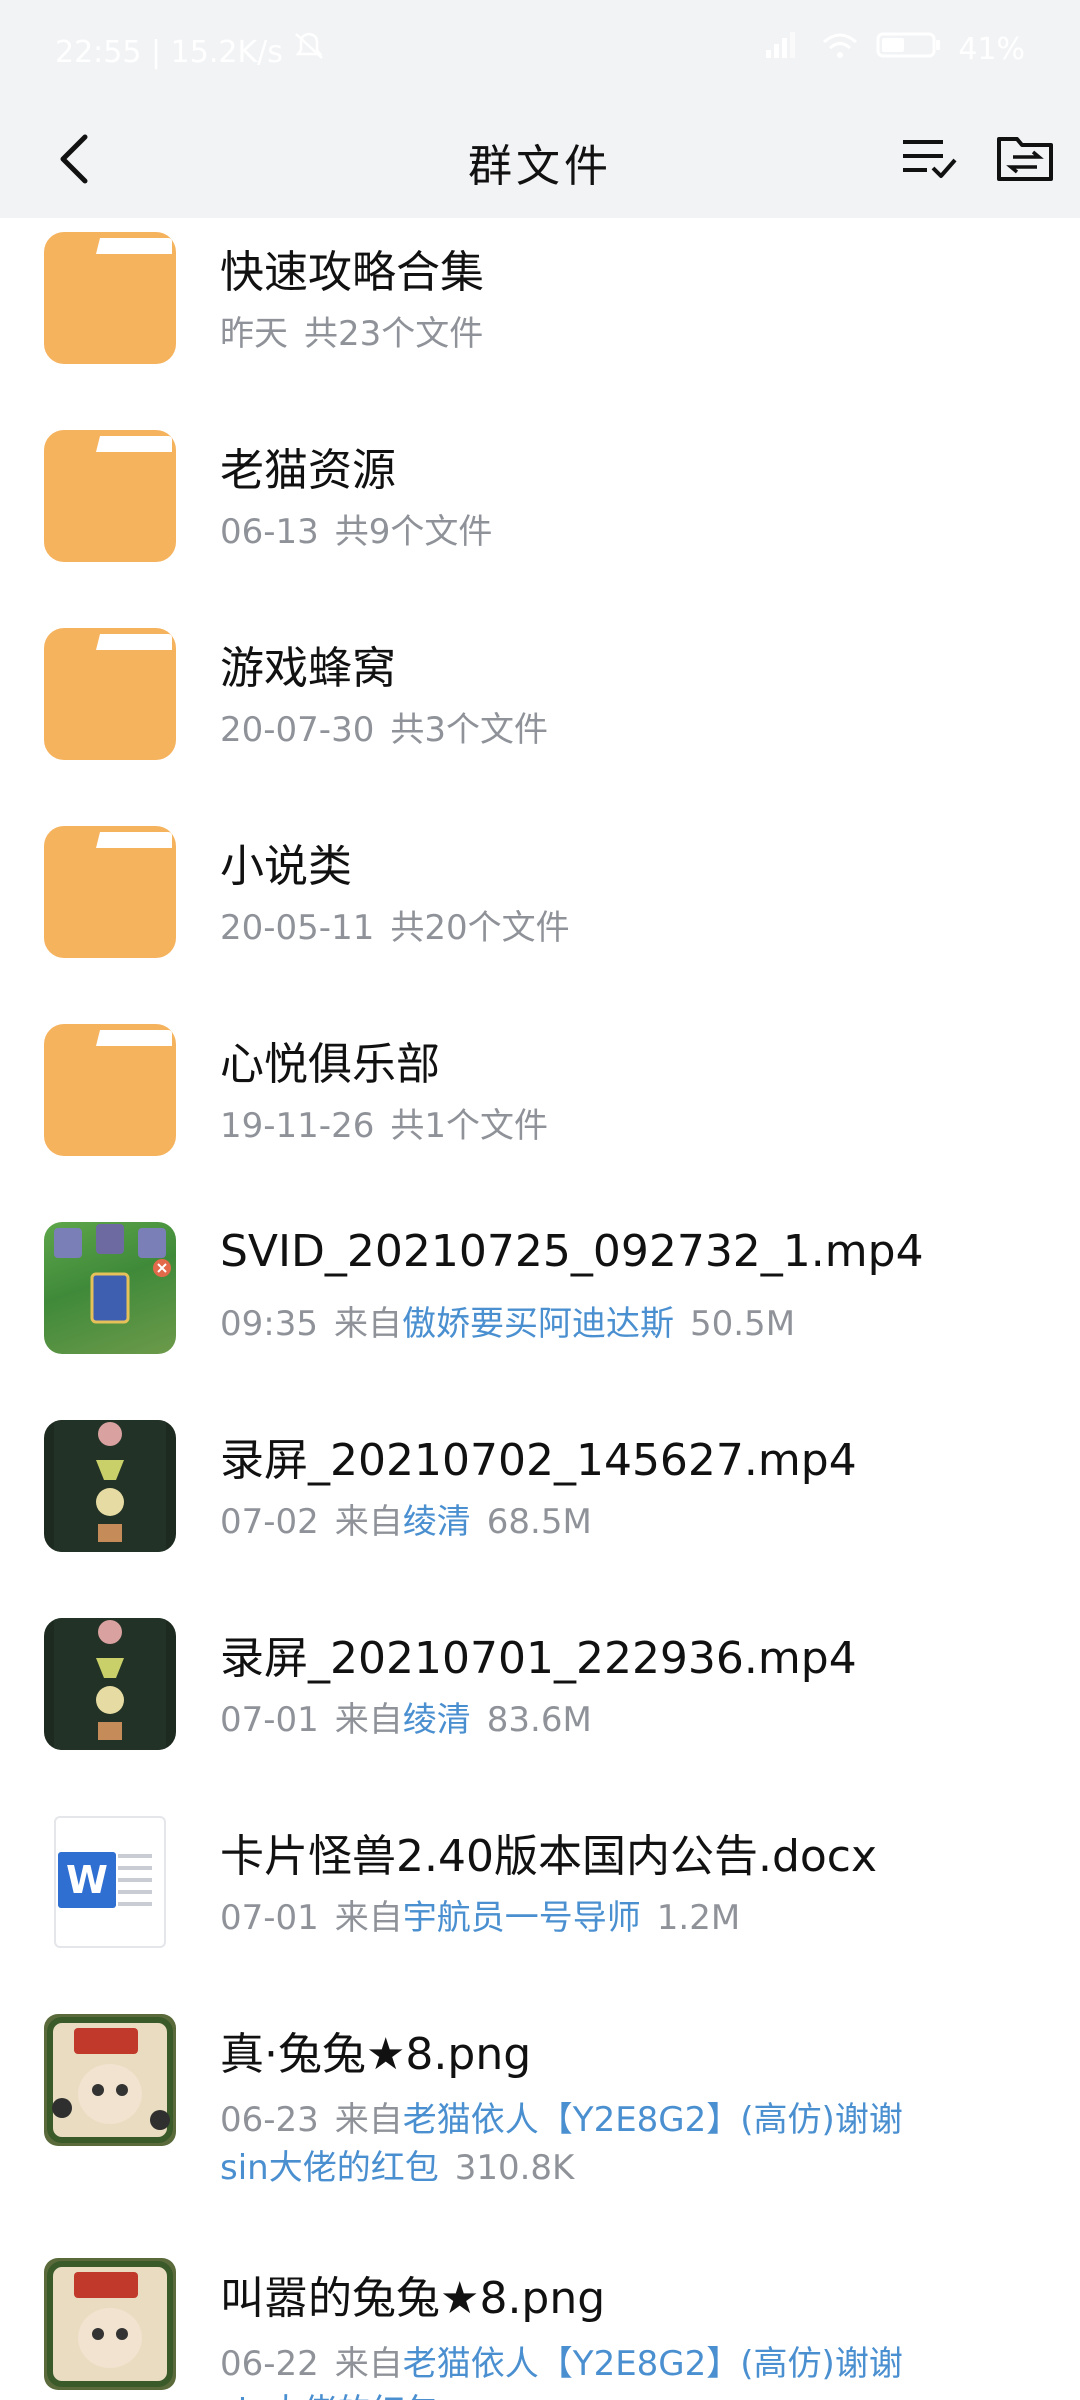  I want to click on sender-link: 傲娇要买阿迪达斯, so click(538, 1324).